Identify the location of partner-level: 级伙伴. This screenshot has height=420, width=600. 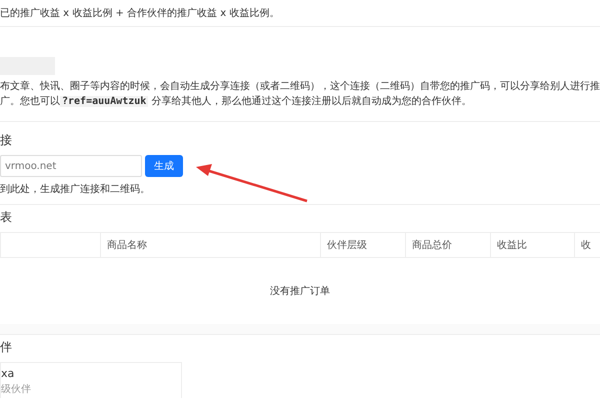
(16, 389).